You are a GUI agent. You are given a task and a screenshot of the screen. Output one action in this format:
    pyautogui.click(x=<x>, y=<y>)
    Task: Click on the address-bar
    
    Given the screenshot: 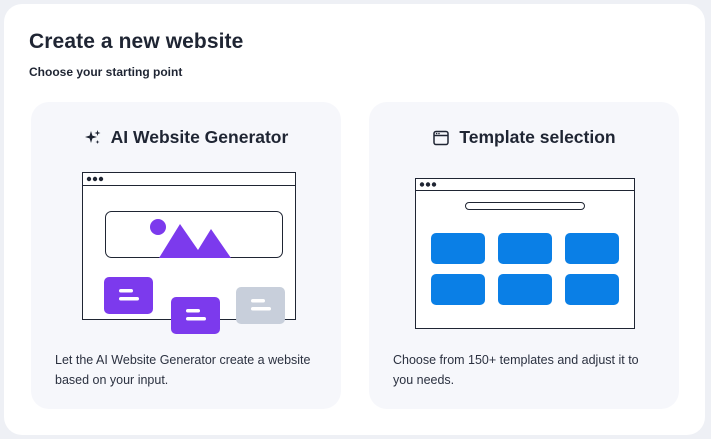 What is the action you would take?
    pyautogui.click(x=525, y=206)
    